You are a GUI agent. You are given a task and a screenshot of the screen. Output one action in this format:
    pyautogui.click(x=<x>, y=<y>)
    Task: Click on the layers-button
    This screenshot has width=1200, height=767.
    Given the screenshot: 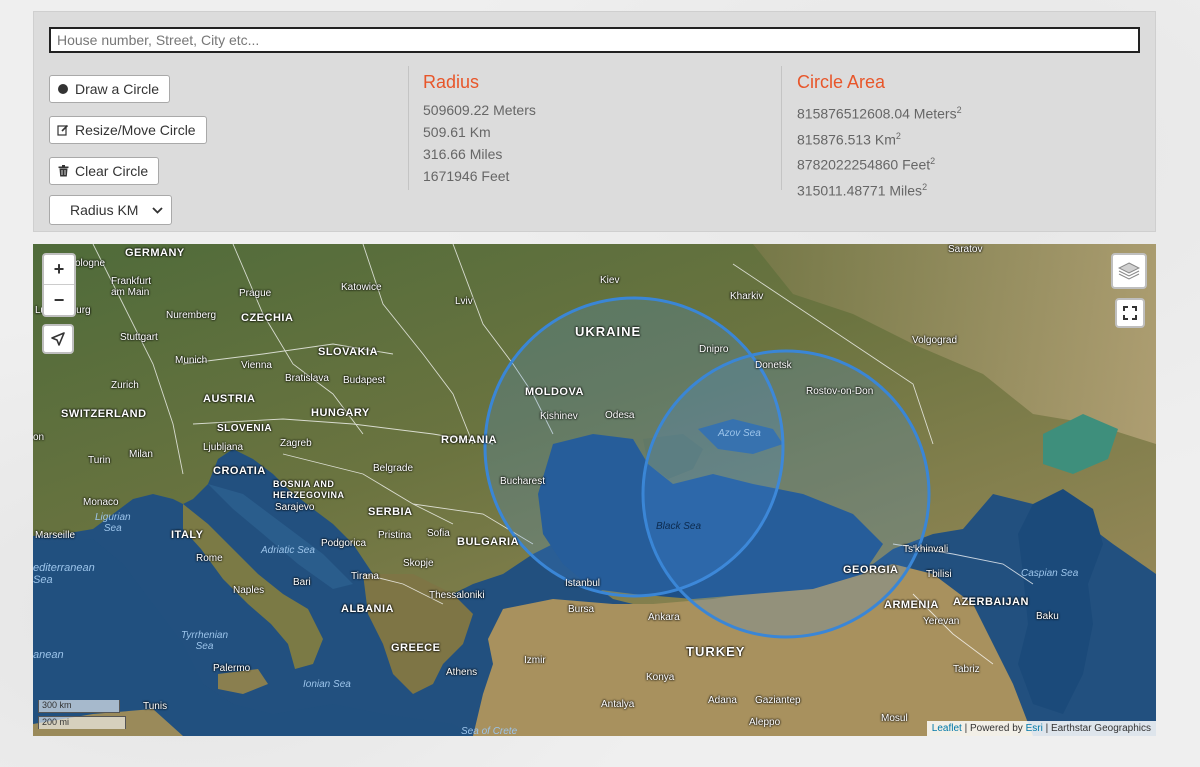 What is the action you would take?
    pyautogui.click(x=1129, y=271)
    